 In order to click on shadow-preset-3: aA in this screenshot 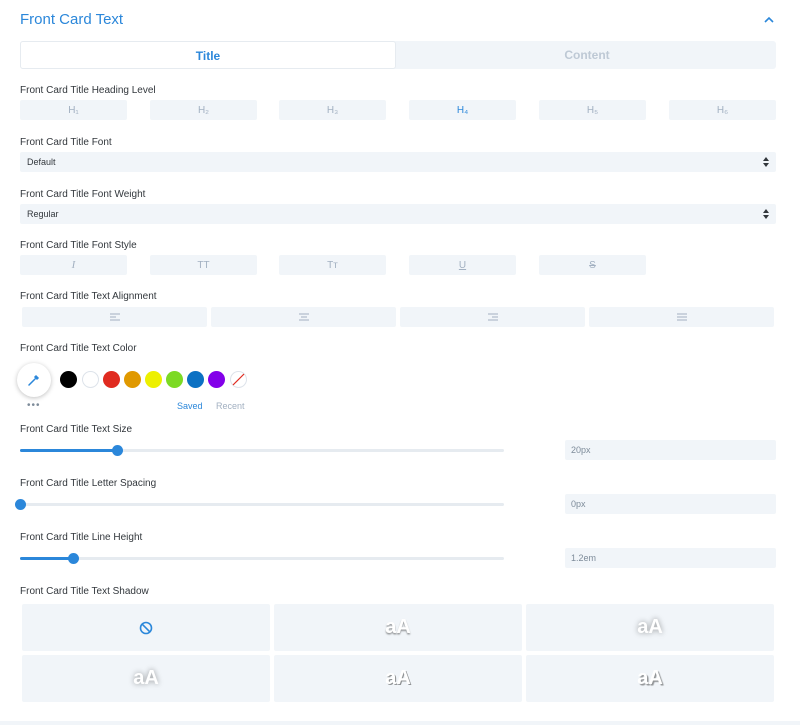, I will do `click(146, 678)`.